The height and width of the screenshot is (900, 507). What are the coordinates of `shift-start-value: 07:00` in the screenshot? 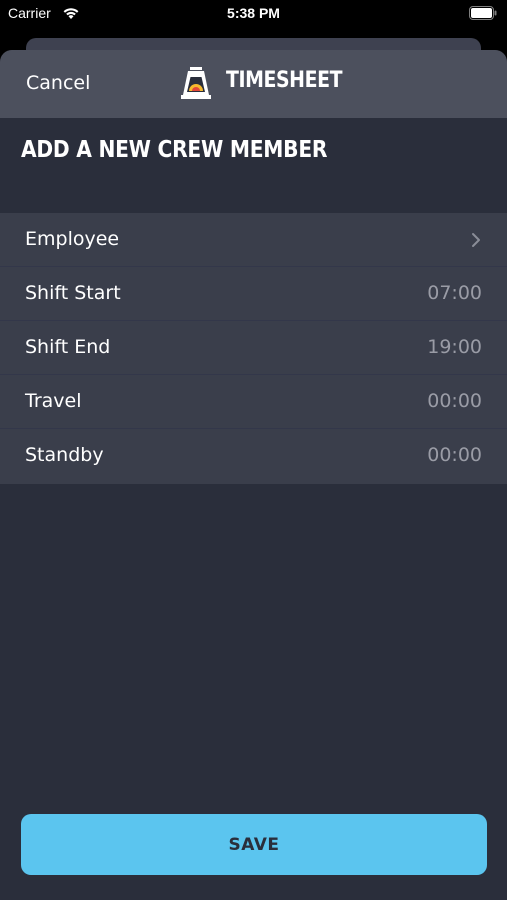 It's located at (454, 293).